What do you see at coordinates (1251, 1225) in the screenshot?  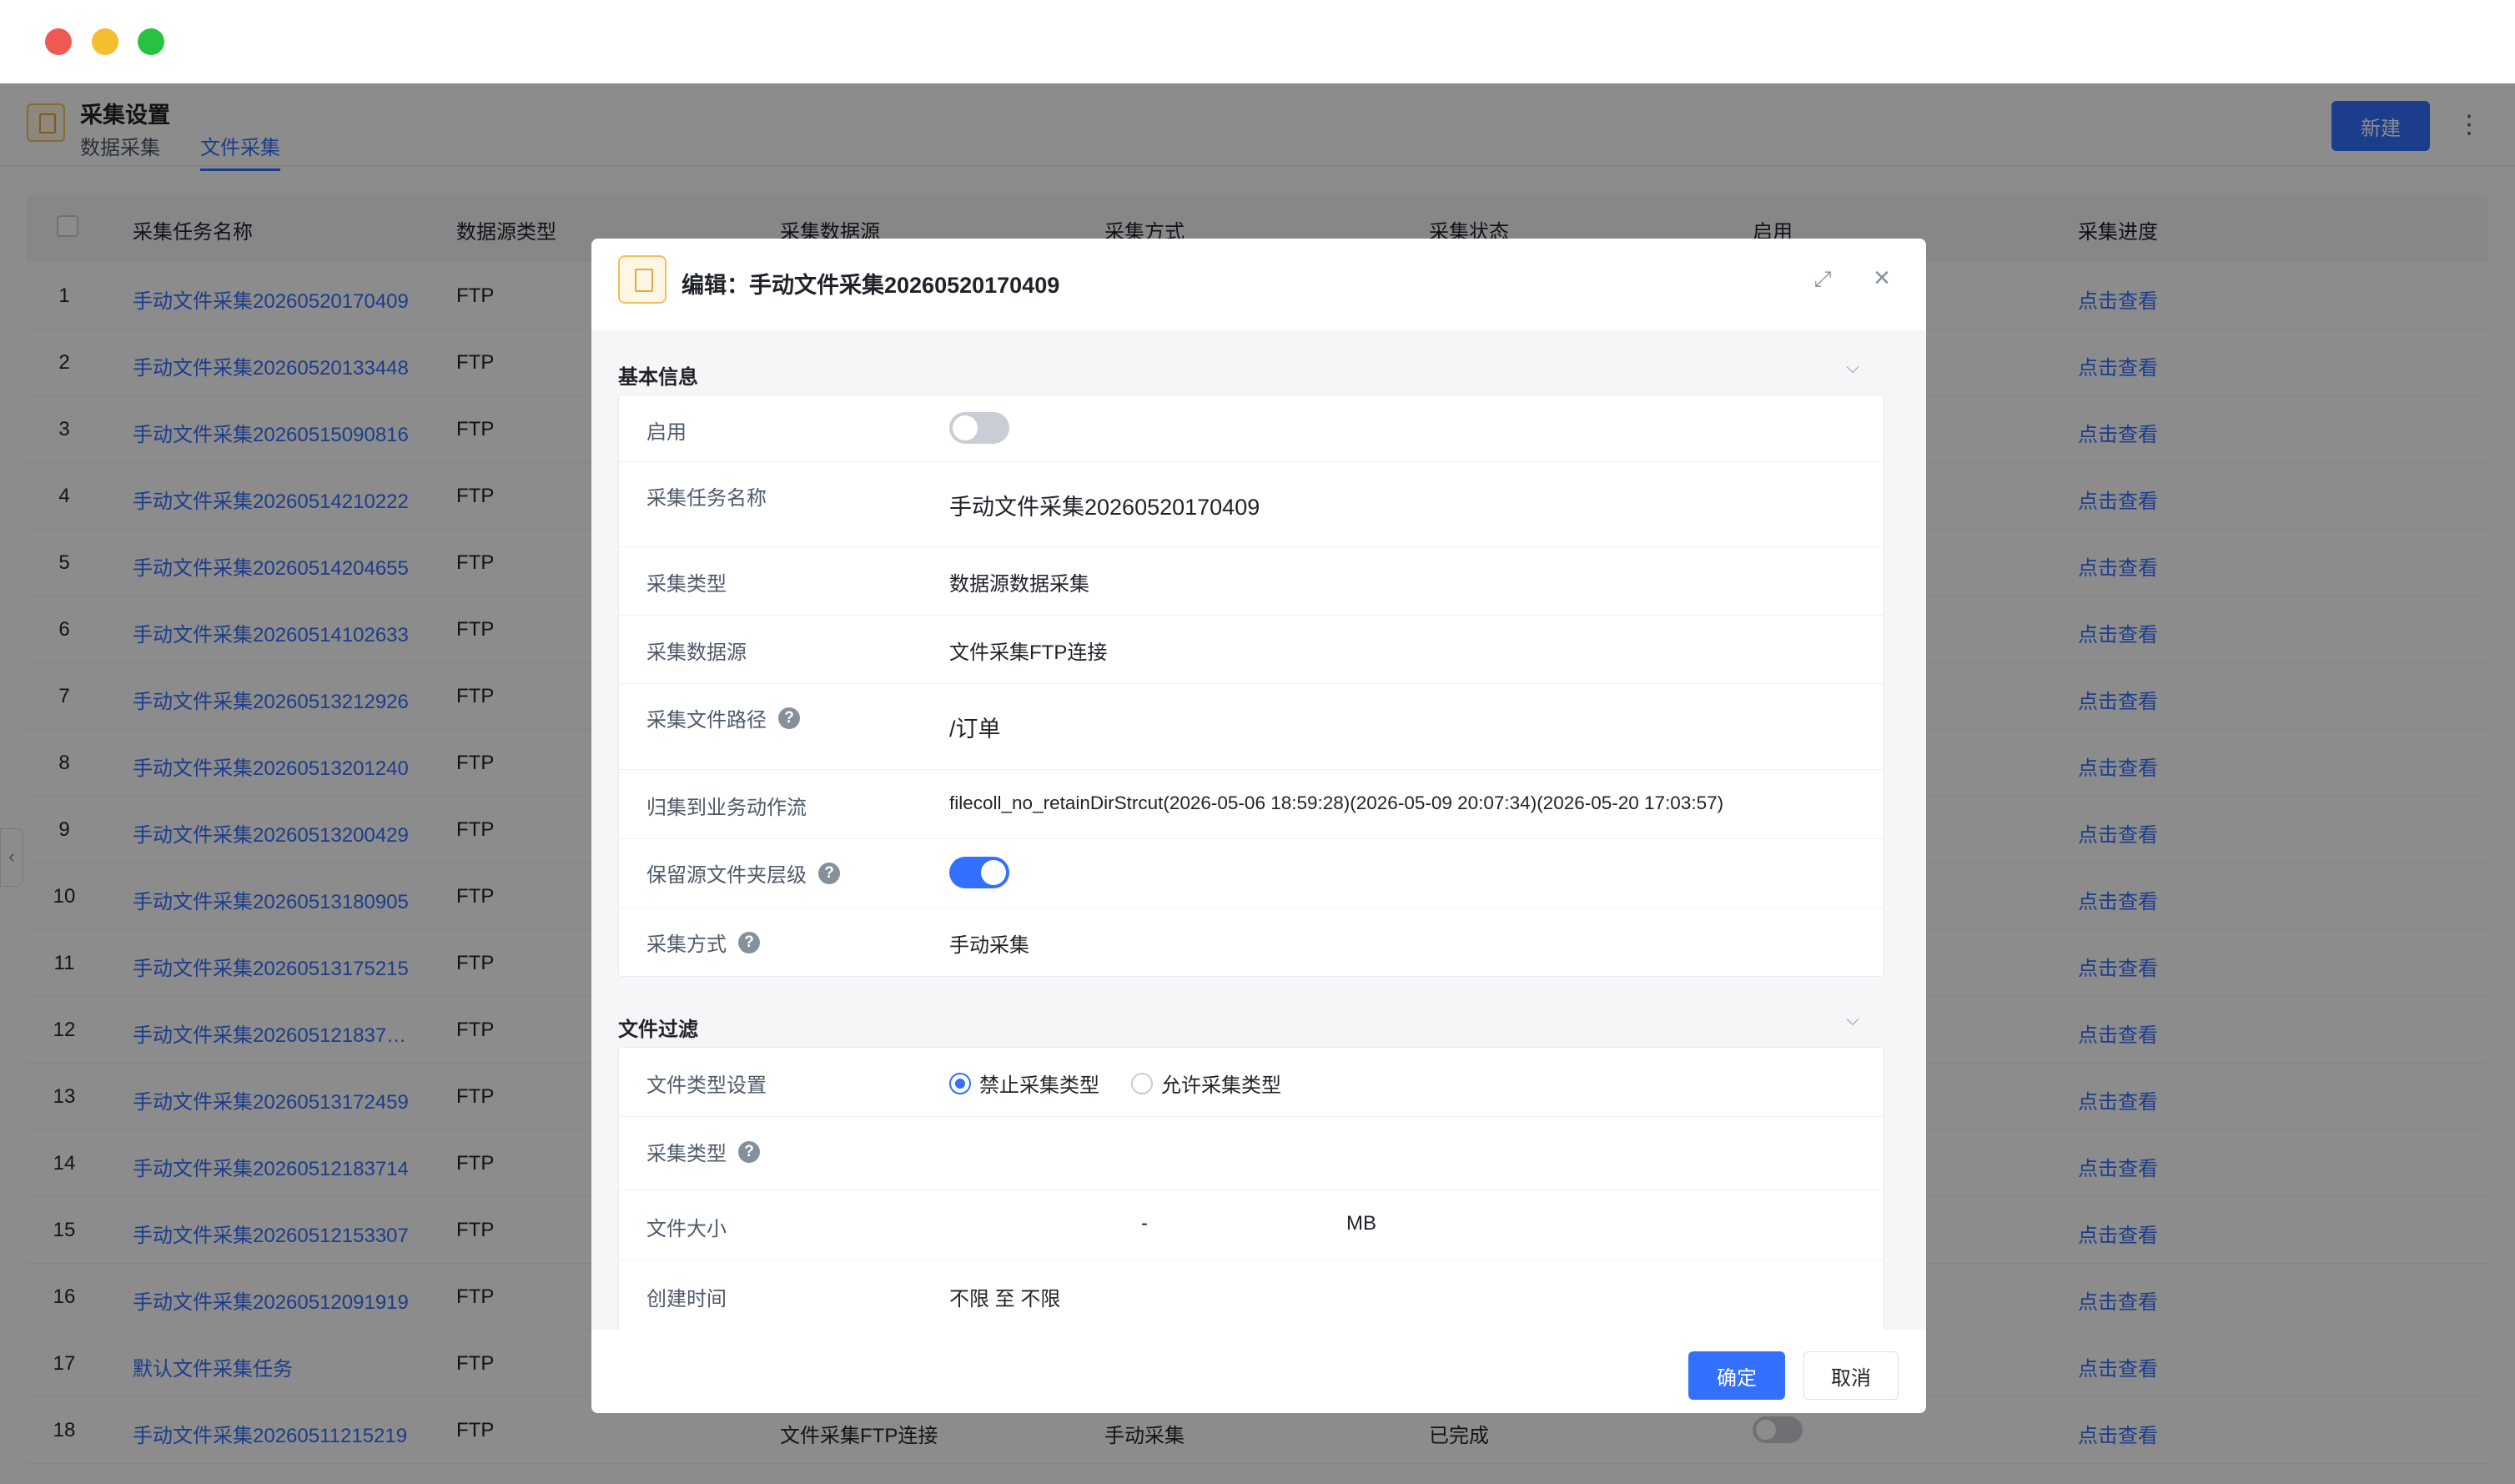 I see `form-row-size: 文件大小 - MB` at bounding box center [1251, 1225].